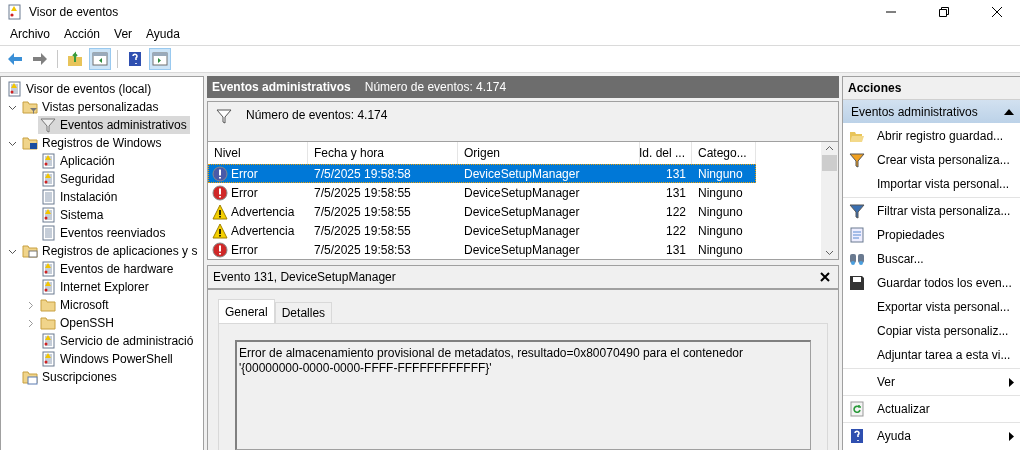  What do you see at coordinates (931, 111) in the screenshot?
I see `section-header: Eventos administrativos` at bounding box center [931, 111].